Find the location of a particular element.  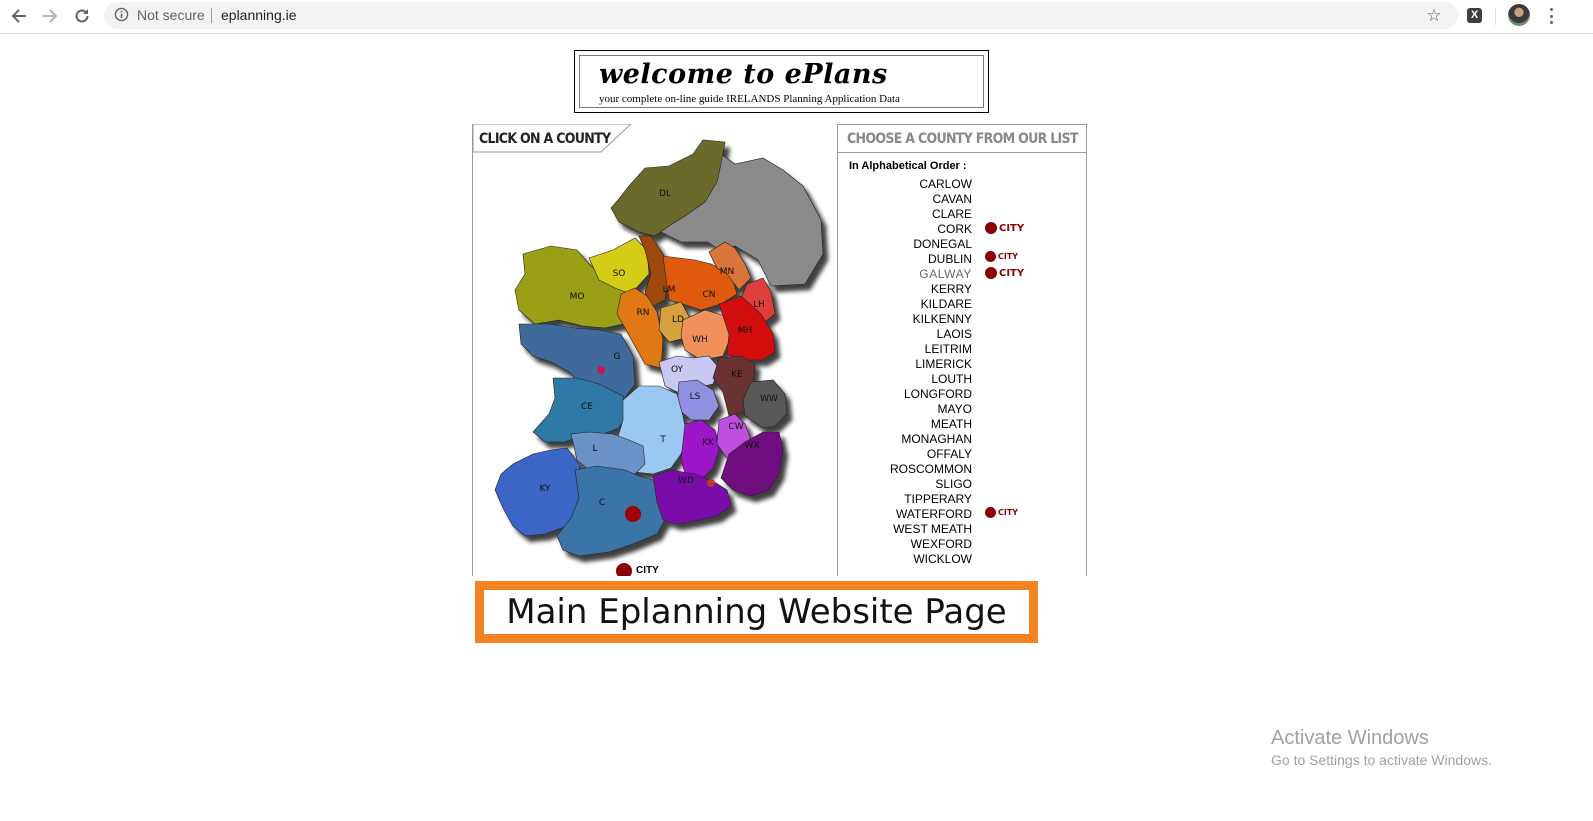

forward-button is located at coordinates (50, 16).